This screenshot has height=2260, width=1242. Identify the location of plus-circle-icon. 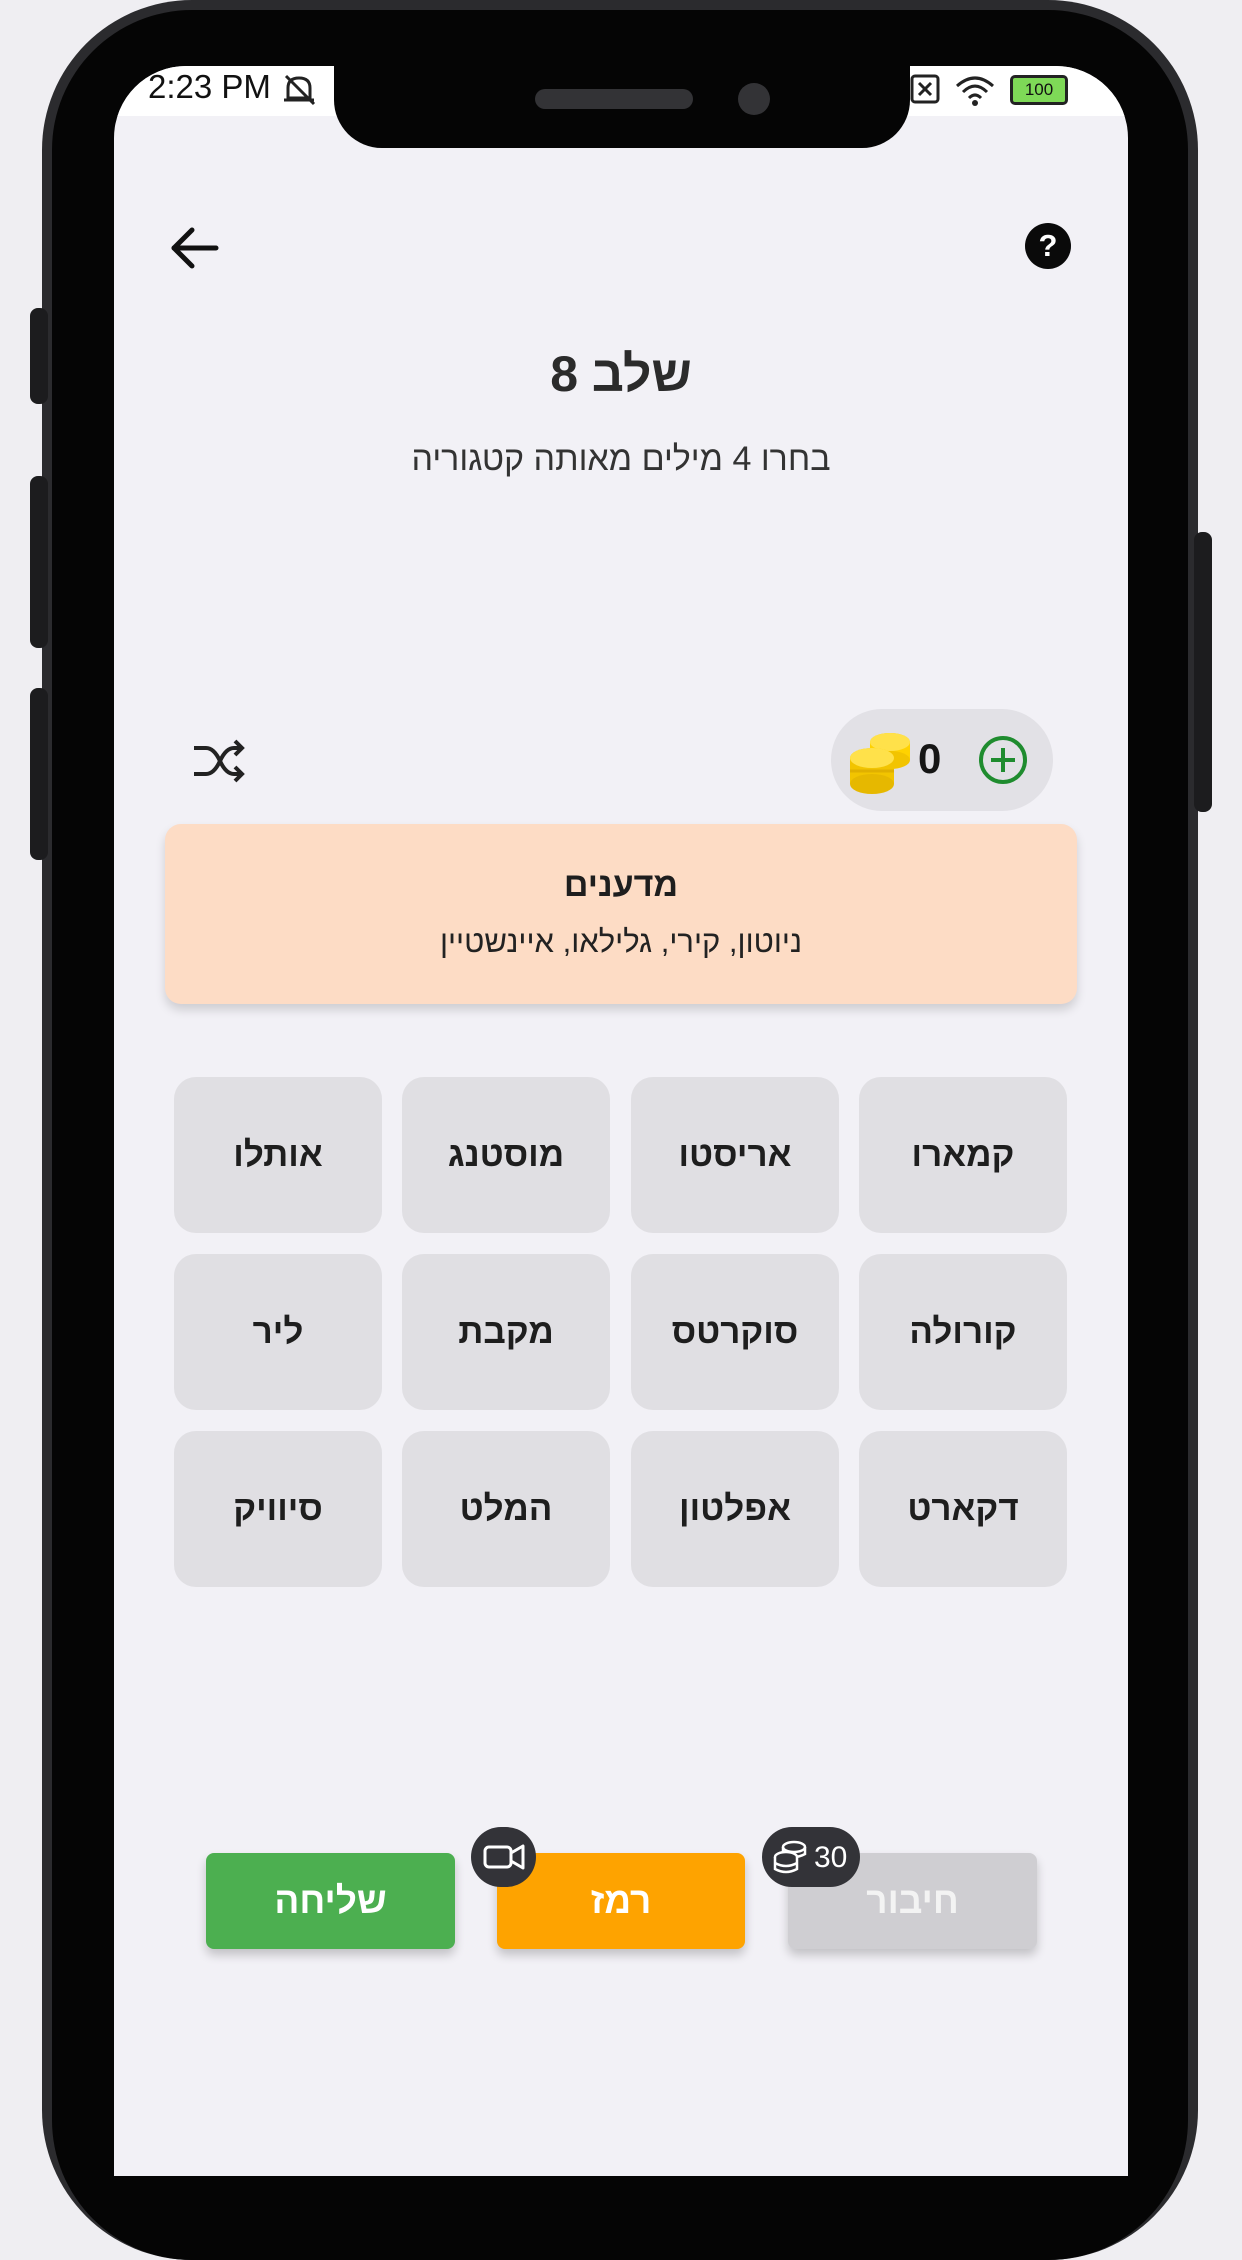
(1003, 760).